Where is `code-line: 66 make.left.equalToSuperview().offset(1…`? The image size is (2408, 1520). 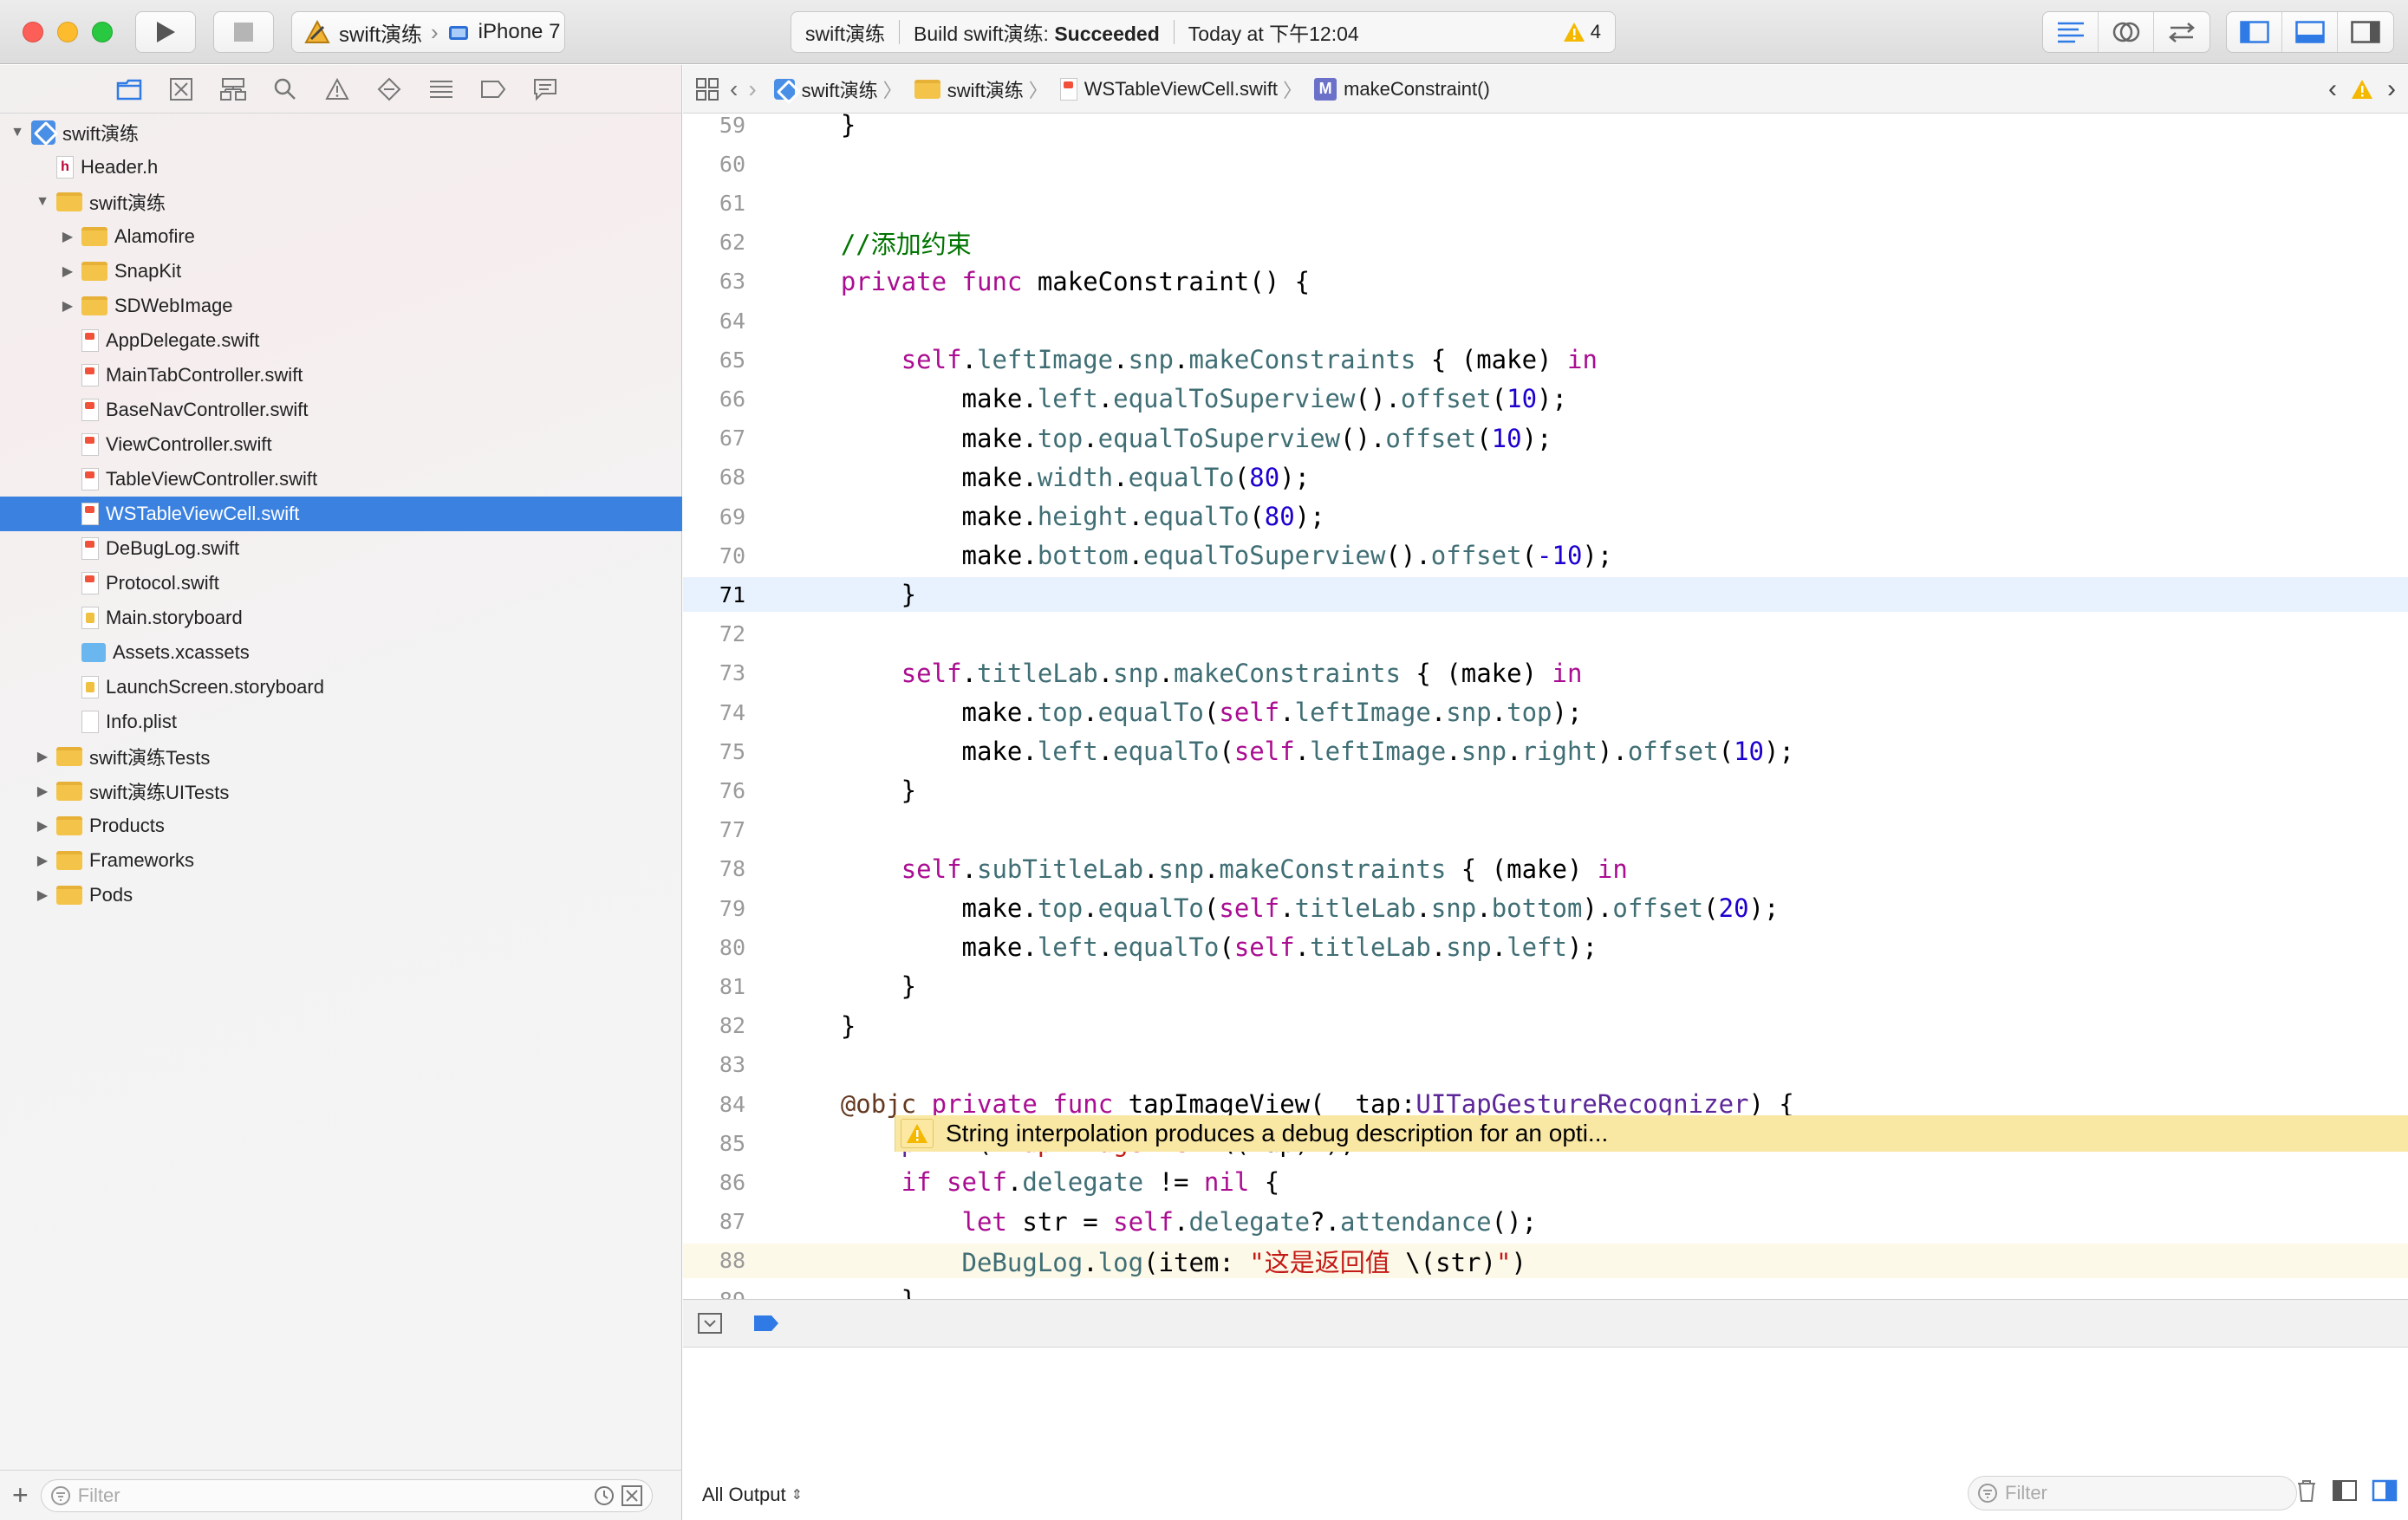 code-line: 66 make.left.equalToSuperview().offset(1… is located at coordinates (1545, 398).